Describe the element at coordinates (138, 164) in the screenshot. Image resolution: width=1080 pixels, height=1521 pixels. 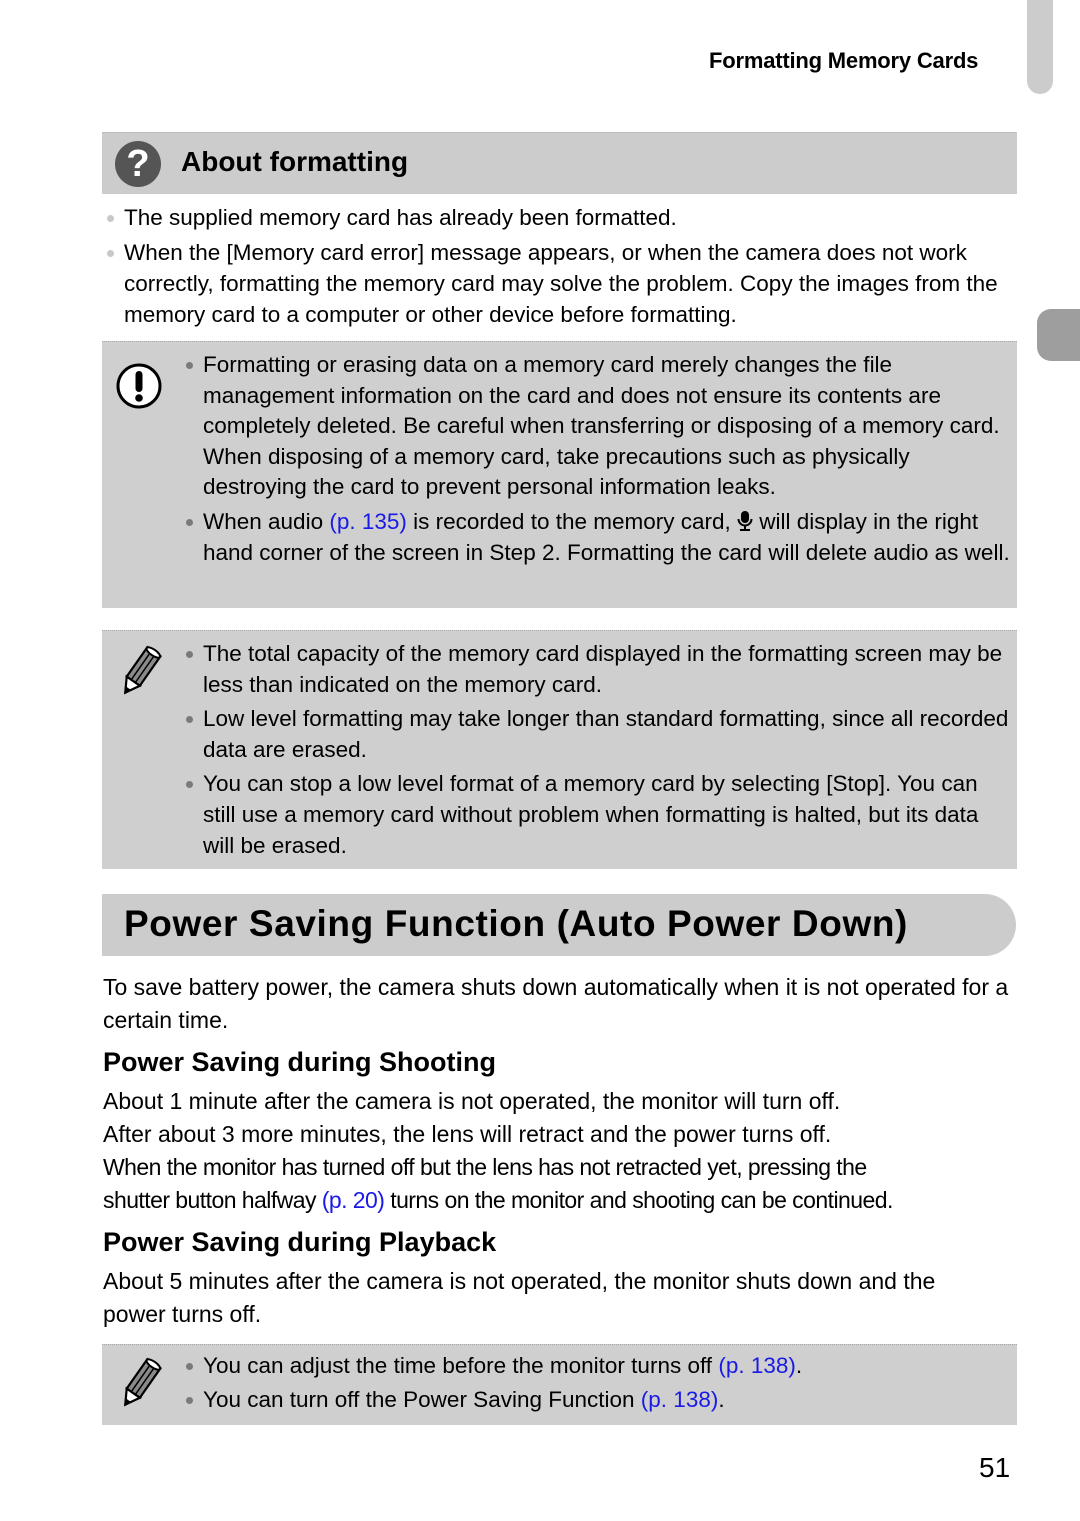
I see `question-icon: ?` at that location.